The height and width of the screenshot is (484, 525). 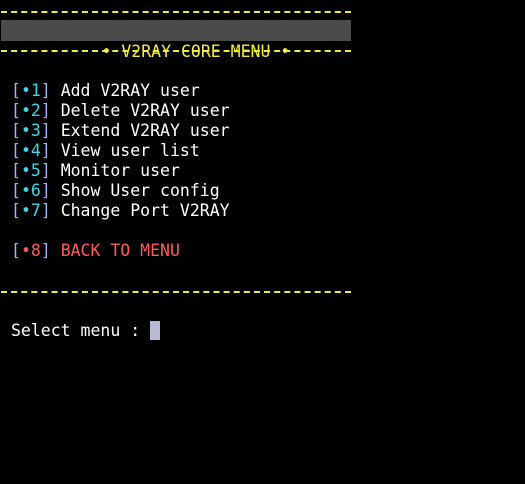 I want to click on text-cursor, so click(x=155, y=330).